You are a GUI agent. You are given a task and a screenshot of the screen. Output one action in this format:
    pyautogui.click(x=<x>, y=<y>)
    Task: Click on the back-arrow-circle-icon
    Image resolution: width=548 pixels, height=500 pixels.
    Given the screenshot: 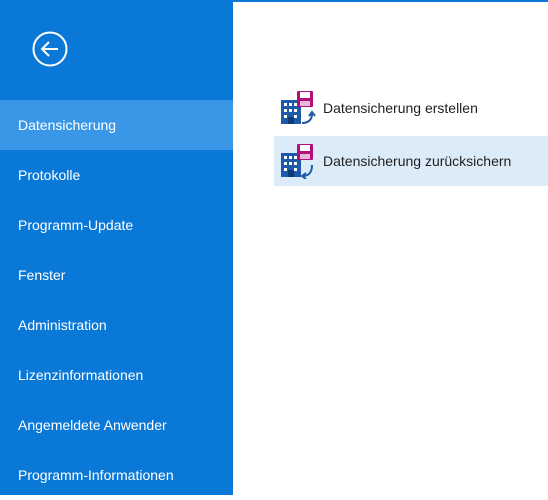 What is the action you would take?
    pyautogui.click(x=50, y=49)
    